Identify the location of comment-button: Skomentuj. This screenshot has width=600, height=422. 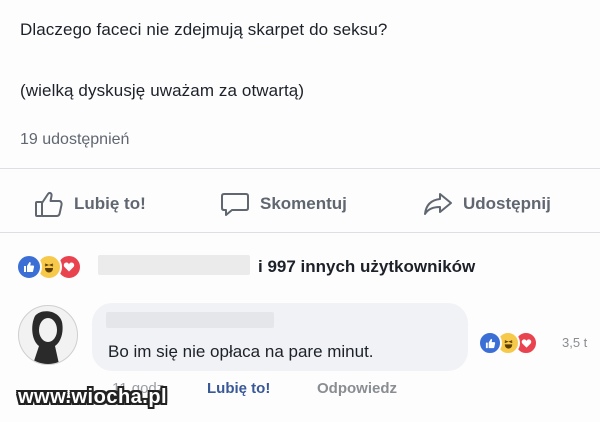
(283, 204).